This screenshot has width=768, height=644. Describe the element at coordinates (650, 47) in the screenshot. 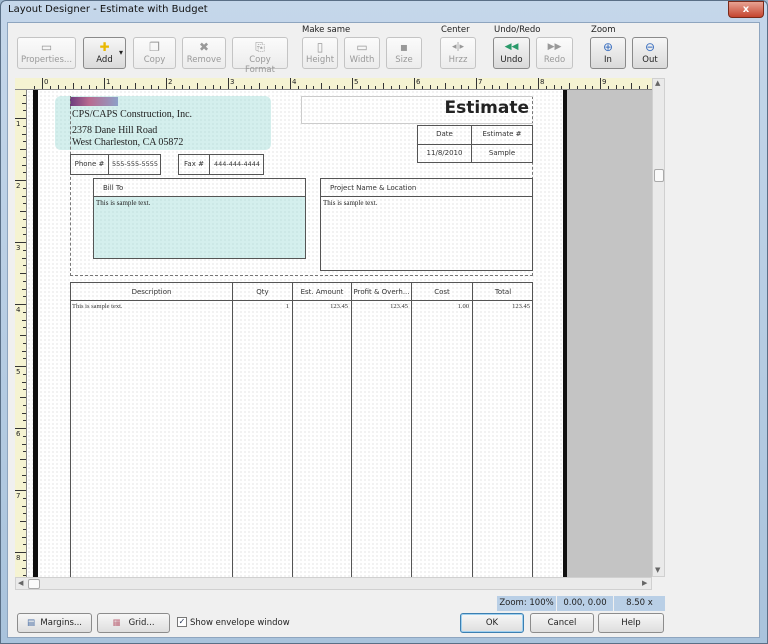

I see `zoom-out-icon: ⊖` at that location.